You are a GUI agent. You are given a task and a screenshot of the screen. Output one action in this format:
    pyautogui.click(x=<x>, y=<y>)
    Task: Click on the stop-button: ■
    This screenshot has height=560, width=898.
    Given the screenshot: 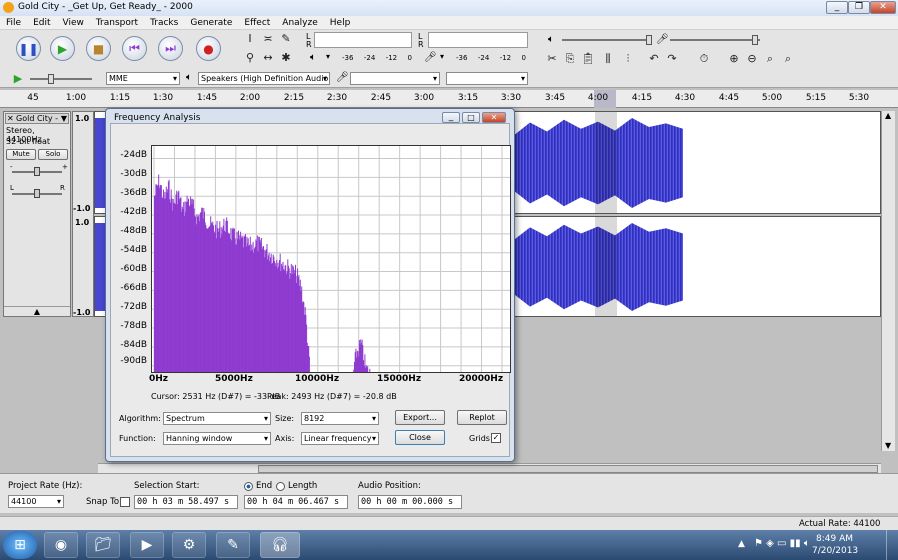 What is the action you would take?
    pyautogui.click(x=98, y=48)
    